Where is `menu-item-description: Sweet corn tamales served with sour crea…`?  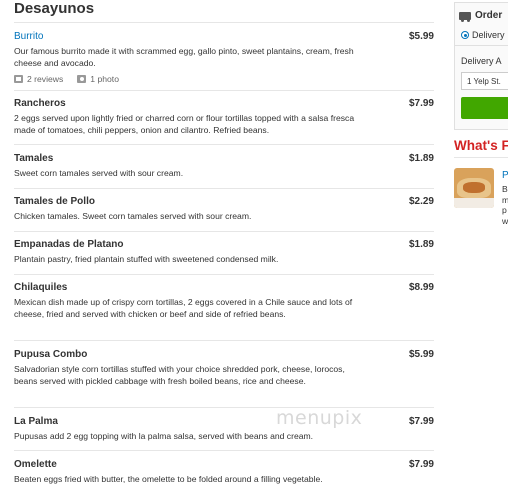
menu-item-description: Sweet corn tamales served with sour crea… is located at coordinates (99, 173).